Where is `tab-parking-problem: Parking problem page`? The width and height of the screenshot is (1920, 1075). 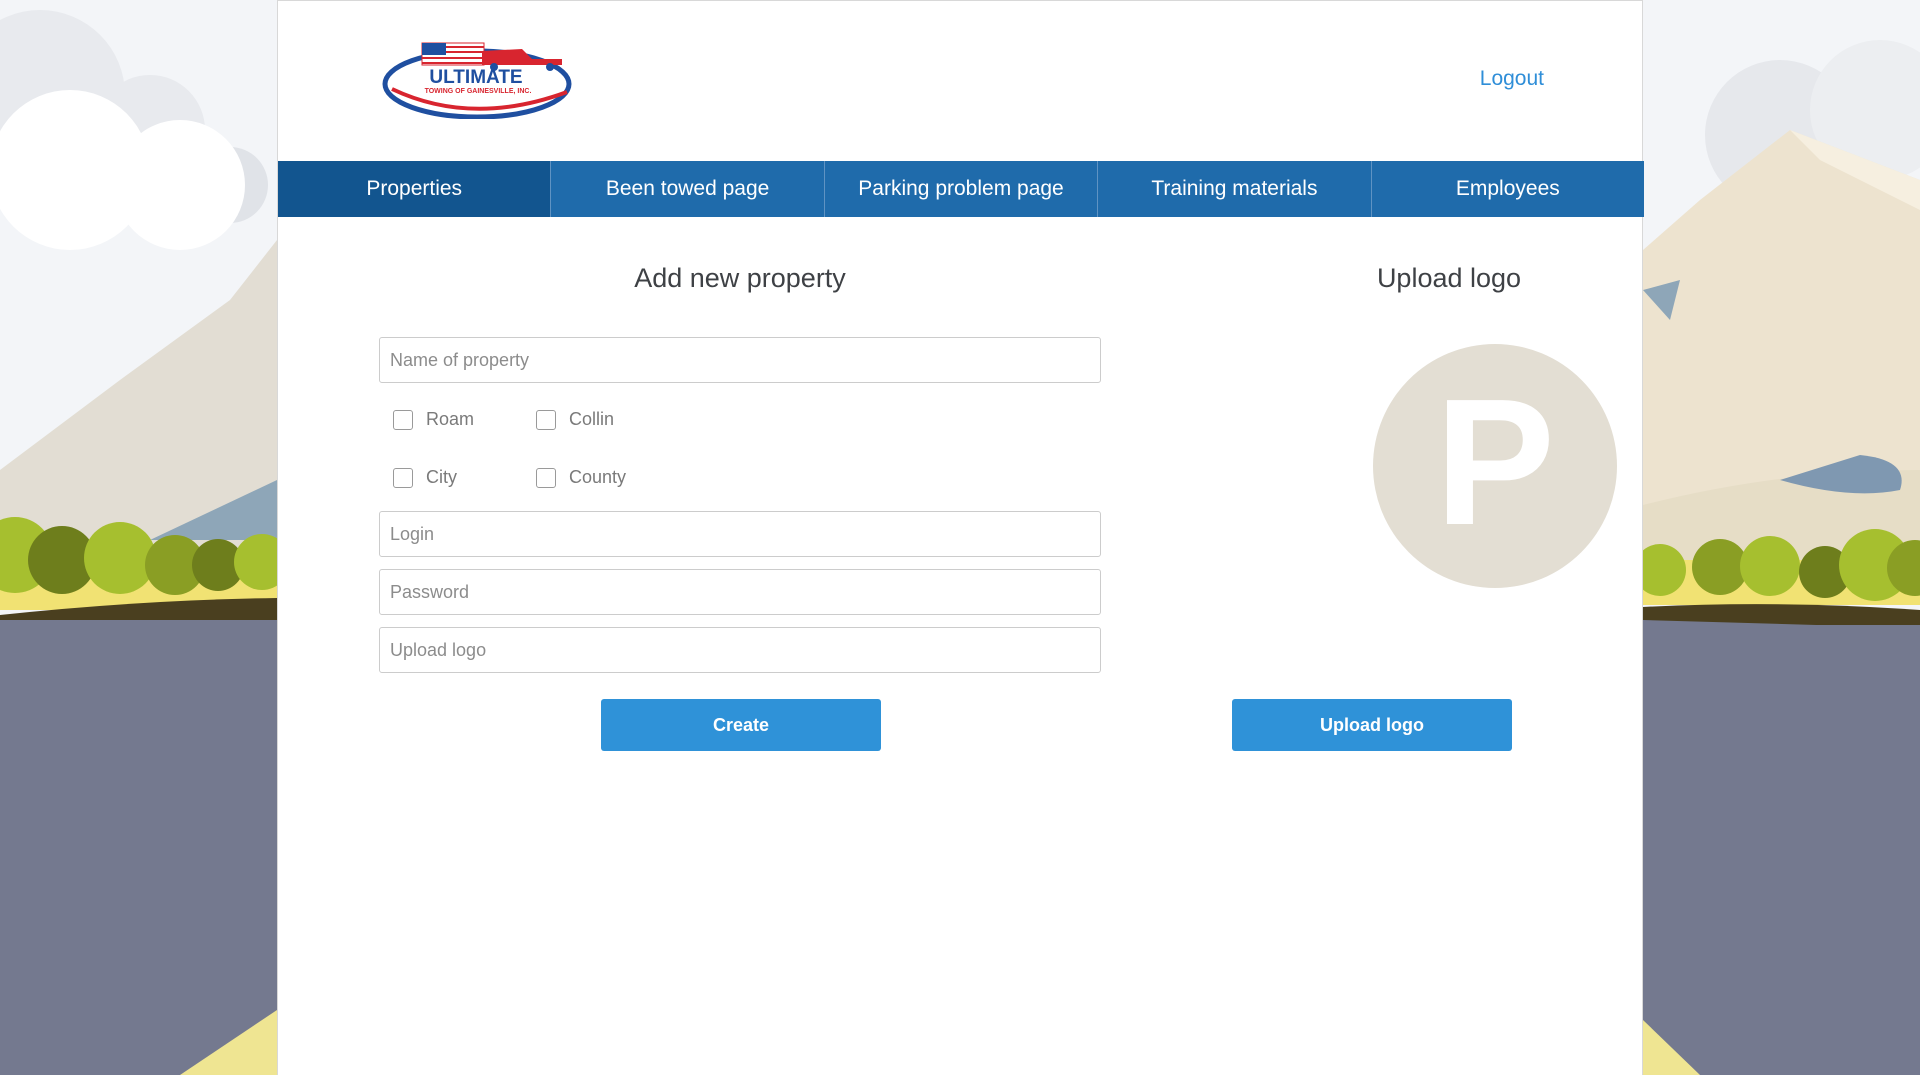 tab-parking-problem: Parking problem page is located at coordinates (962, 189).